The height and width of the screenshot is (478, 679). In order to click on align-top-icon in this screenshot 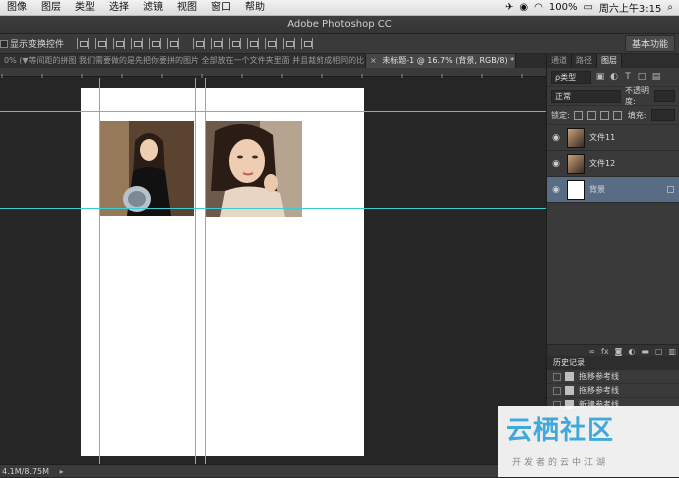, I will do `click(83, 43)`.